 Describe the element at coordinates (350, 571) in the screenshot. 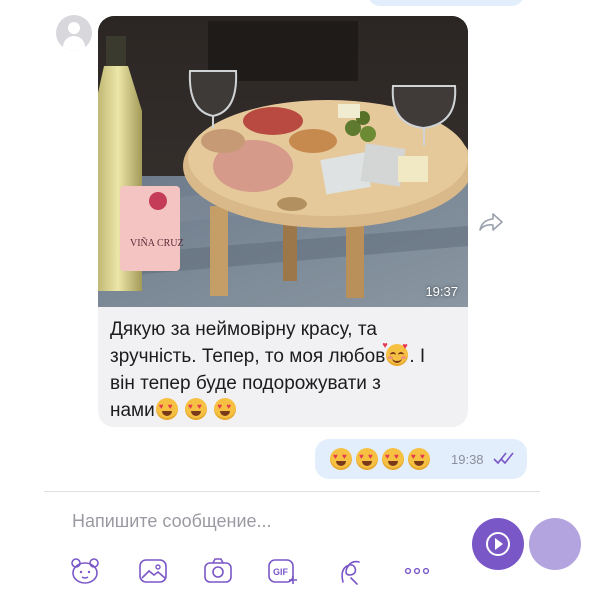

I see `doodle-icon` at that location.